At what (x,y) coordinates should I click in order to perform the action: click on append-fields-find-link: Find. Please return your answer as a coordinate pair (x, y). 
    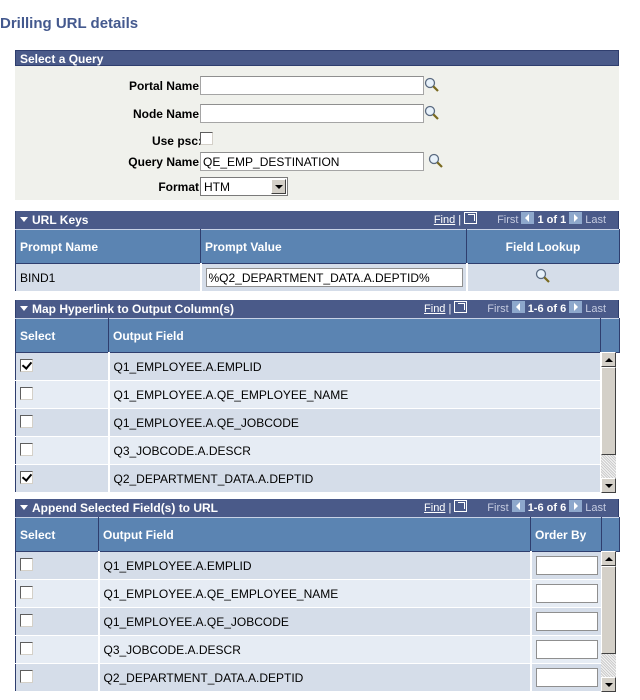
    Looking at the image, I should click on (434, 508).